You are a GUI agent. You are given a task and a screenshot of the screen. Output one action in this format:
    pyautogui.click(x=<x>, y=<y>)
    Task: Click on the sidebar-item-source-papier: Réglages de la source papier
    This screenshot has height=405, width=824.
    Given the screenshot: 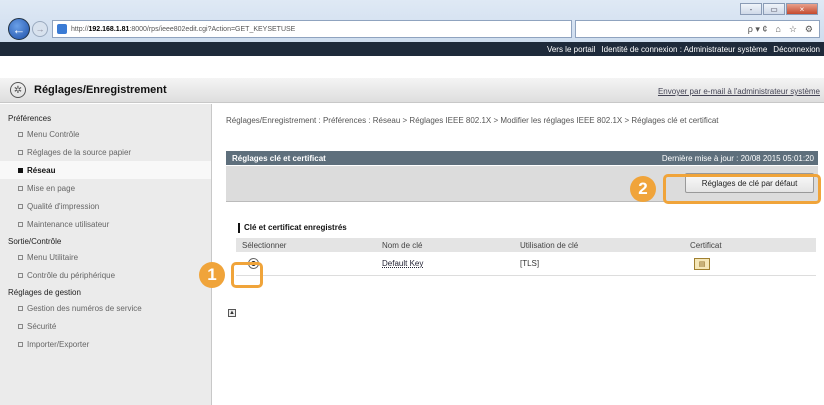 What is the action you would take?
    pyautogui.click(x=105, y=152)
    